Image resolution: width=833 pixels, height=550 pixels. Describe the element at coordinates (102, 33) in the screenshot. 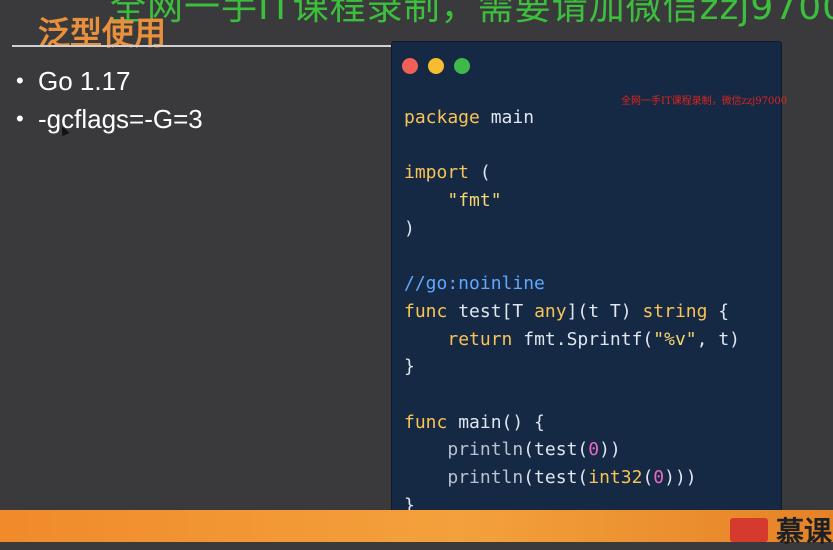

I see `slide-title: 泛型使用` at that location.